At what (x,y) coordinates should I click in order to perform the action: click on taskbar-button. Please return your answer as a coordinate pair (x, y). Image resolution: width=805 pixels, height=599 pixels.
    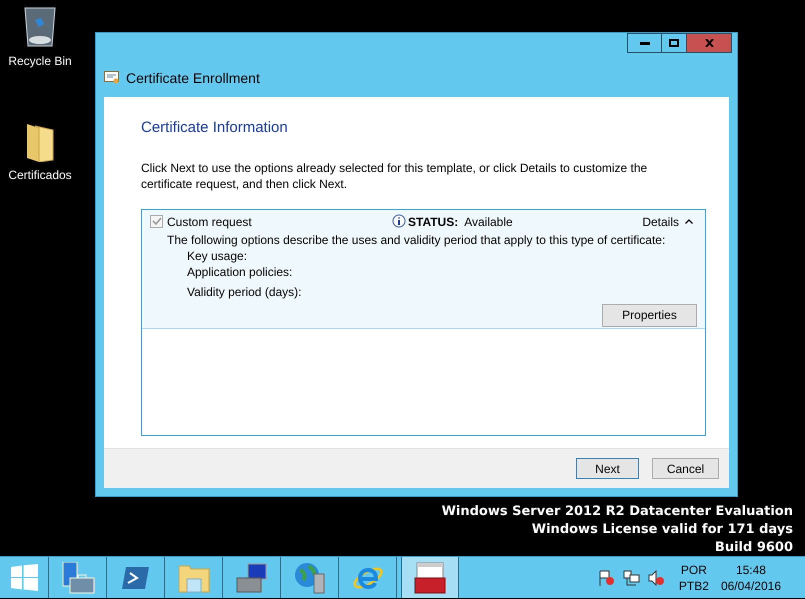
    Looking at the image, I should click on (430, 577).